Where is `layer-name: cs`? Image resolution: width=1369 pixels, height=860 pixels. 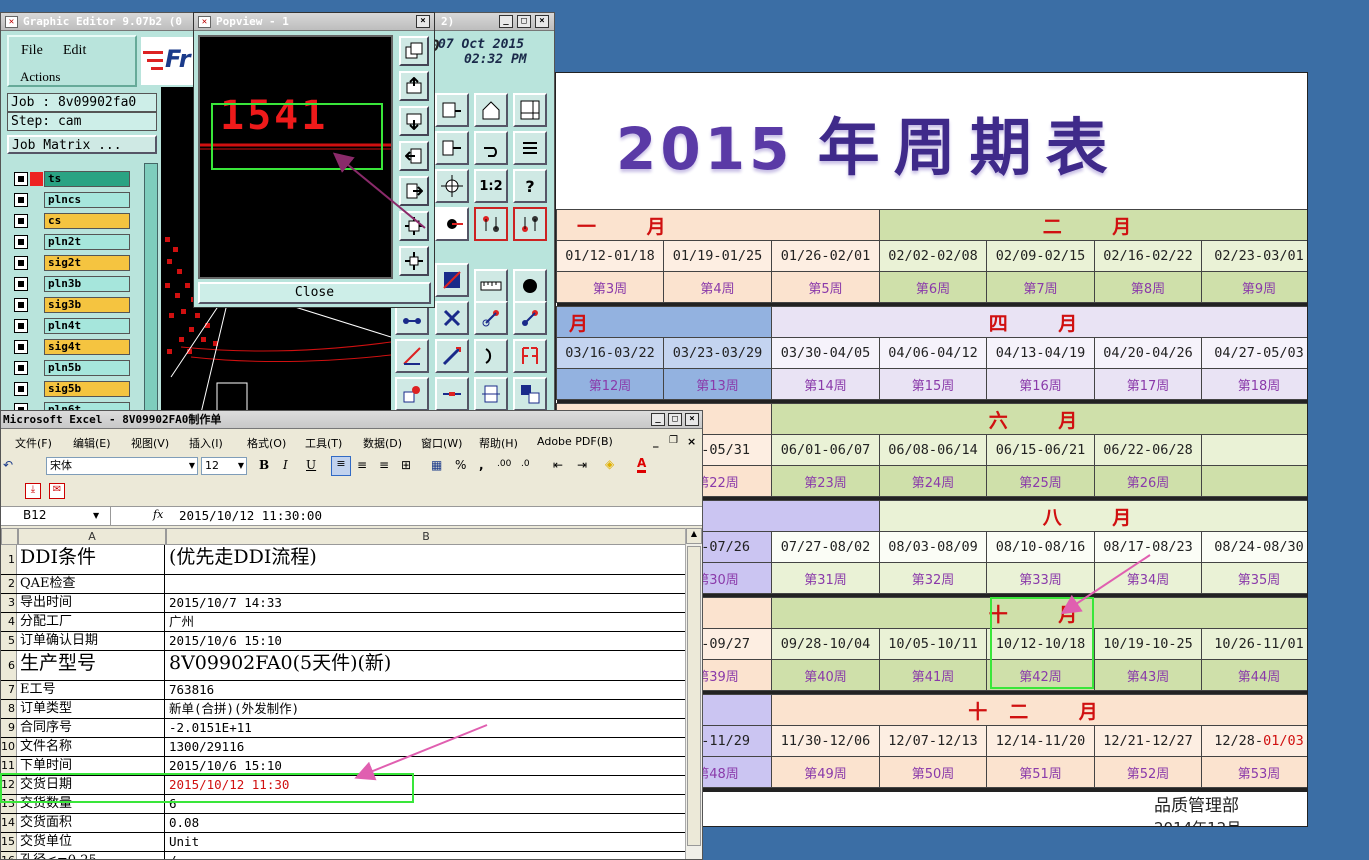
layer-name: cs is located at coordinates (87, 221).